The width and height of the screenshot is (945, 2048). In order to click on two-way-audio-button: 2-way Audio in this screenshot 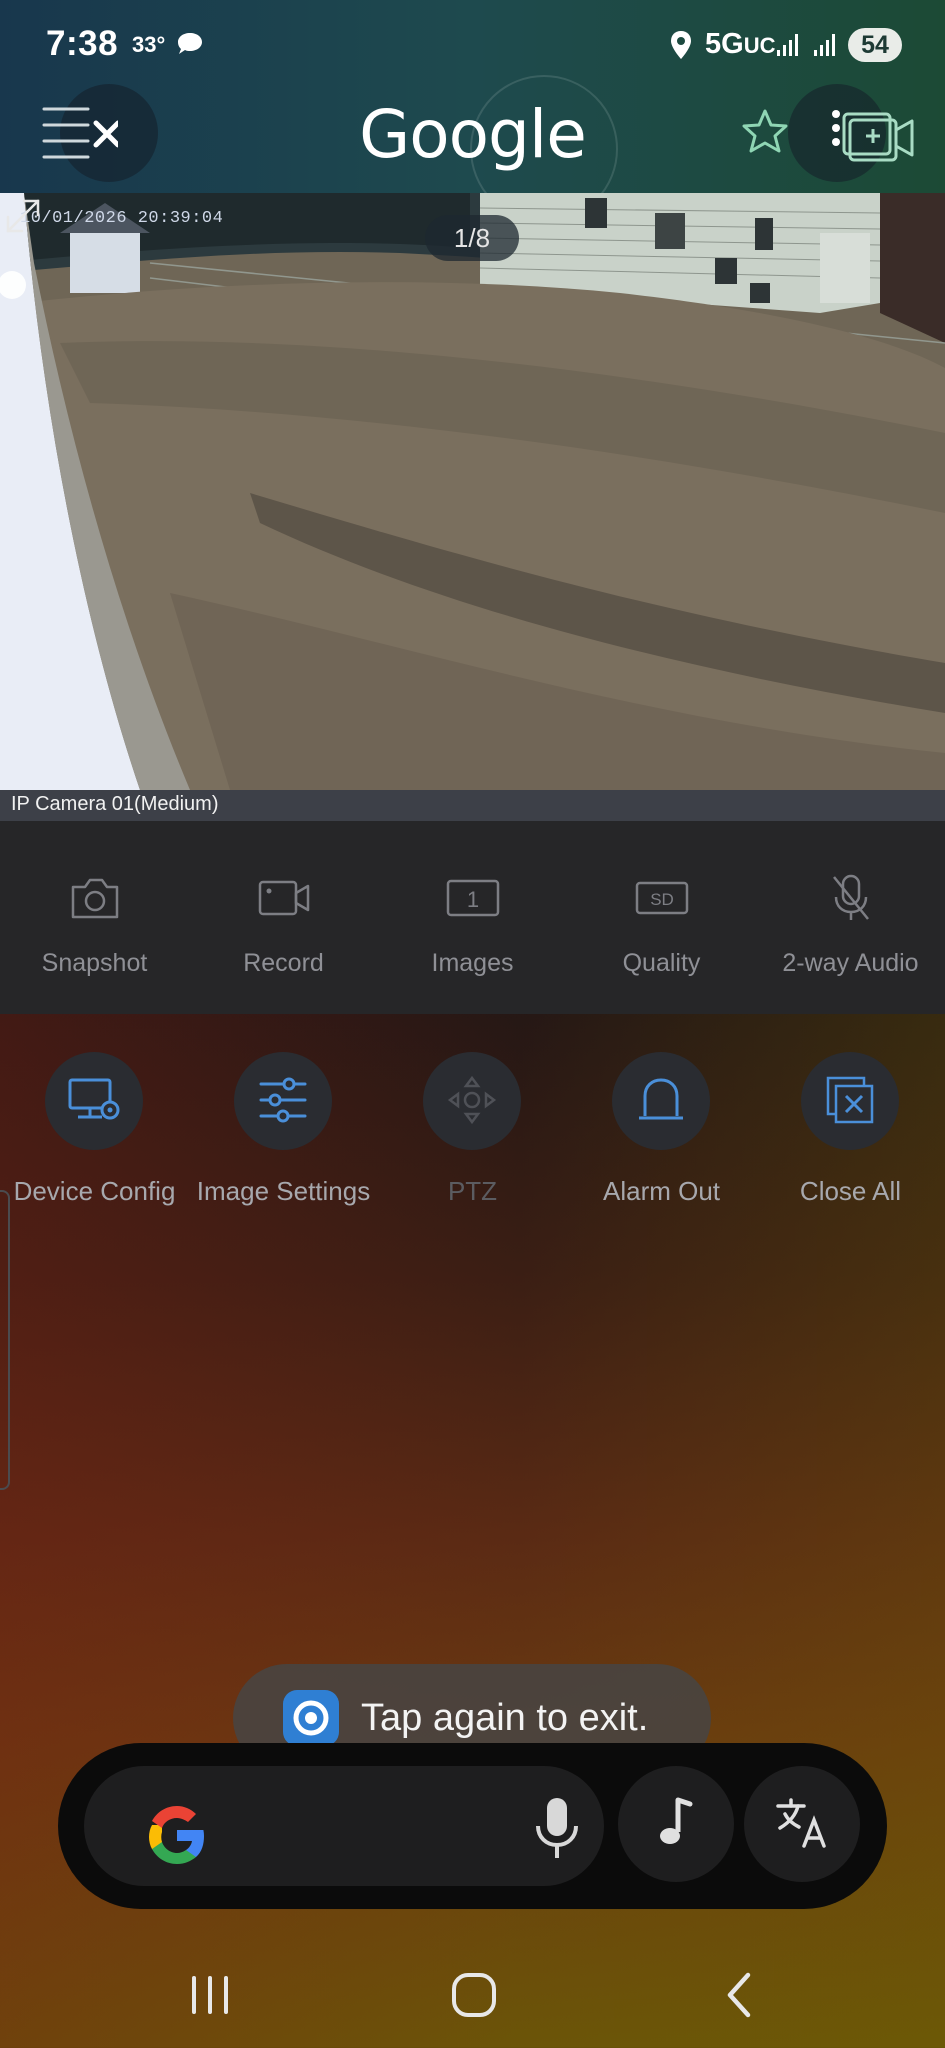, I will do `click(850, 917)`.